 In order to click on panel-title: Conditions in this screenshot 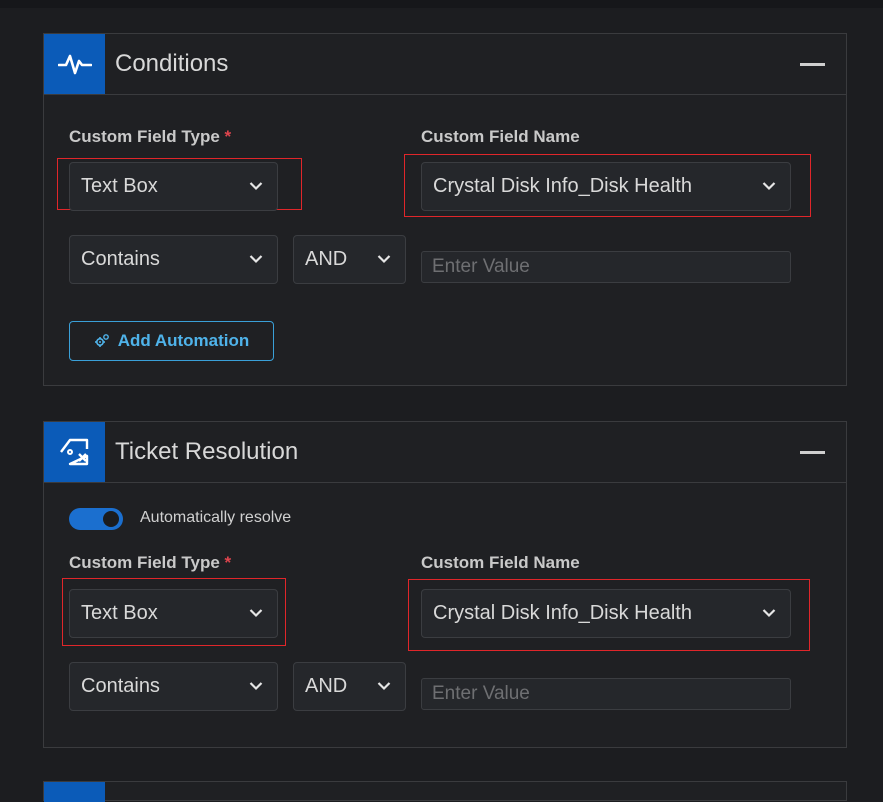, I will do `click(172, 63)`.